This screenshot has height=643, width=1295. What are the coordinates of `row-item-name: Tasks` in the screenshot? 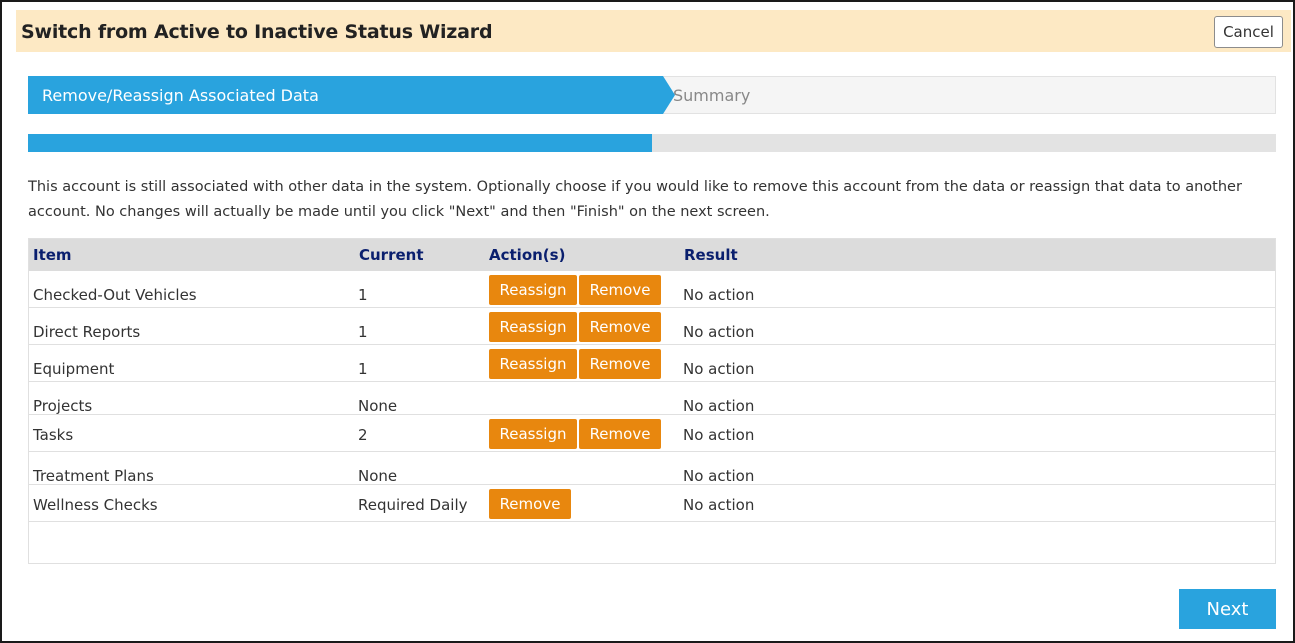 It's located at (53, 435).